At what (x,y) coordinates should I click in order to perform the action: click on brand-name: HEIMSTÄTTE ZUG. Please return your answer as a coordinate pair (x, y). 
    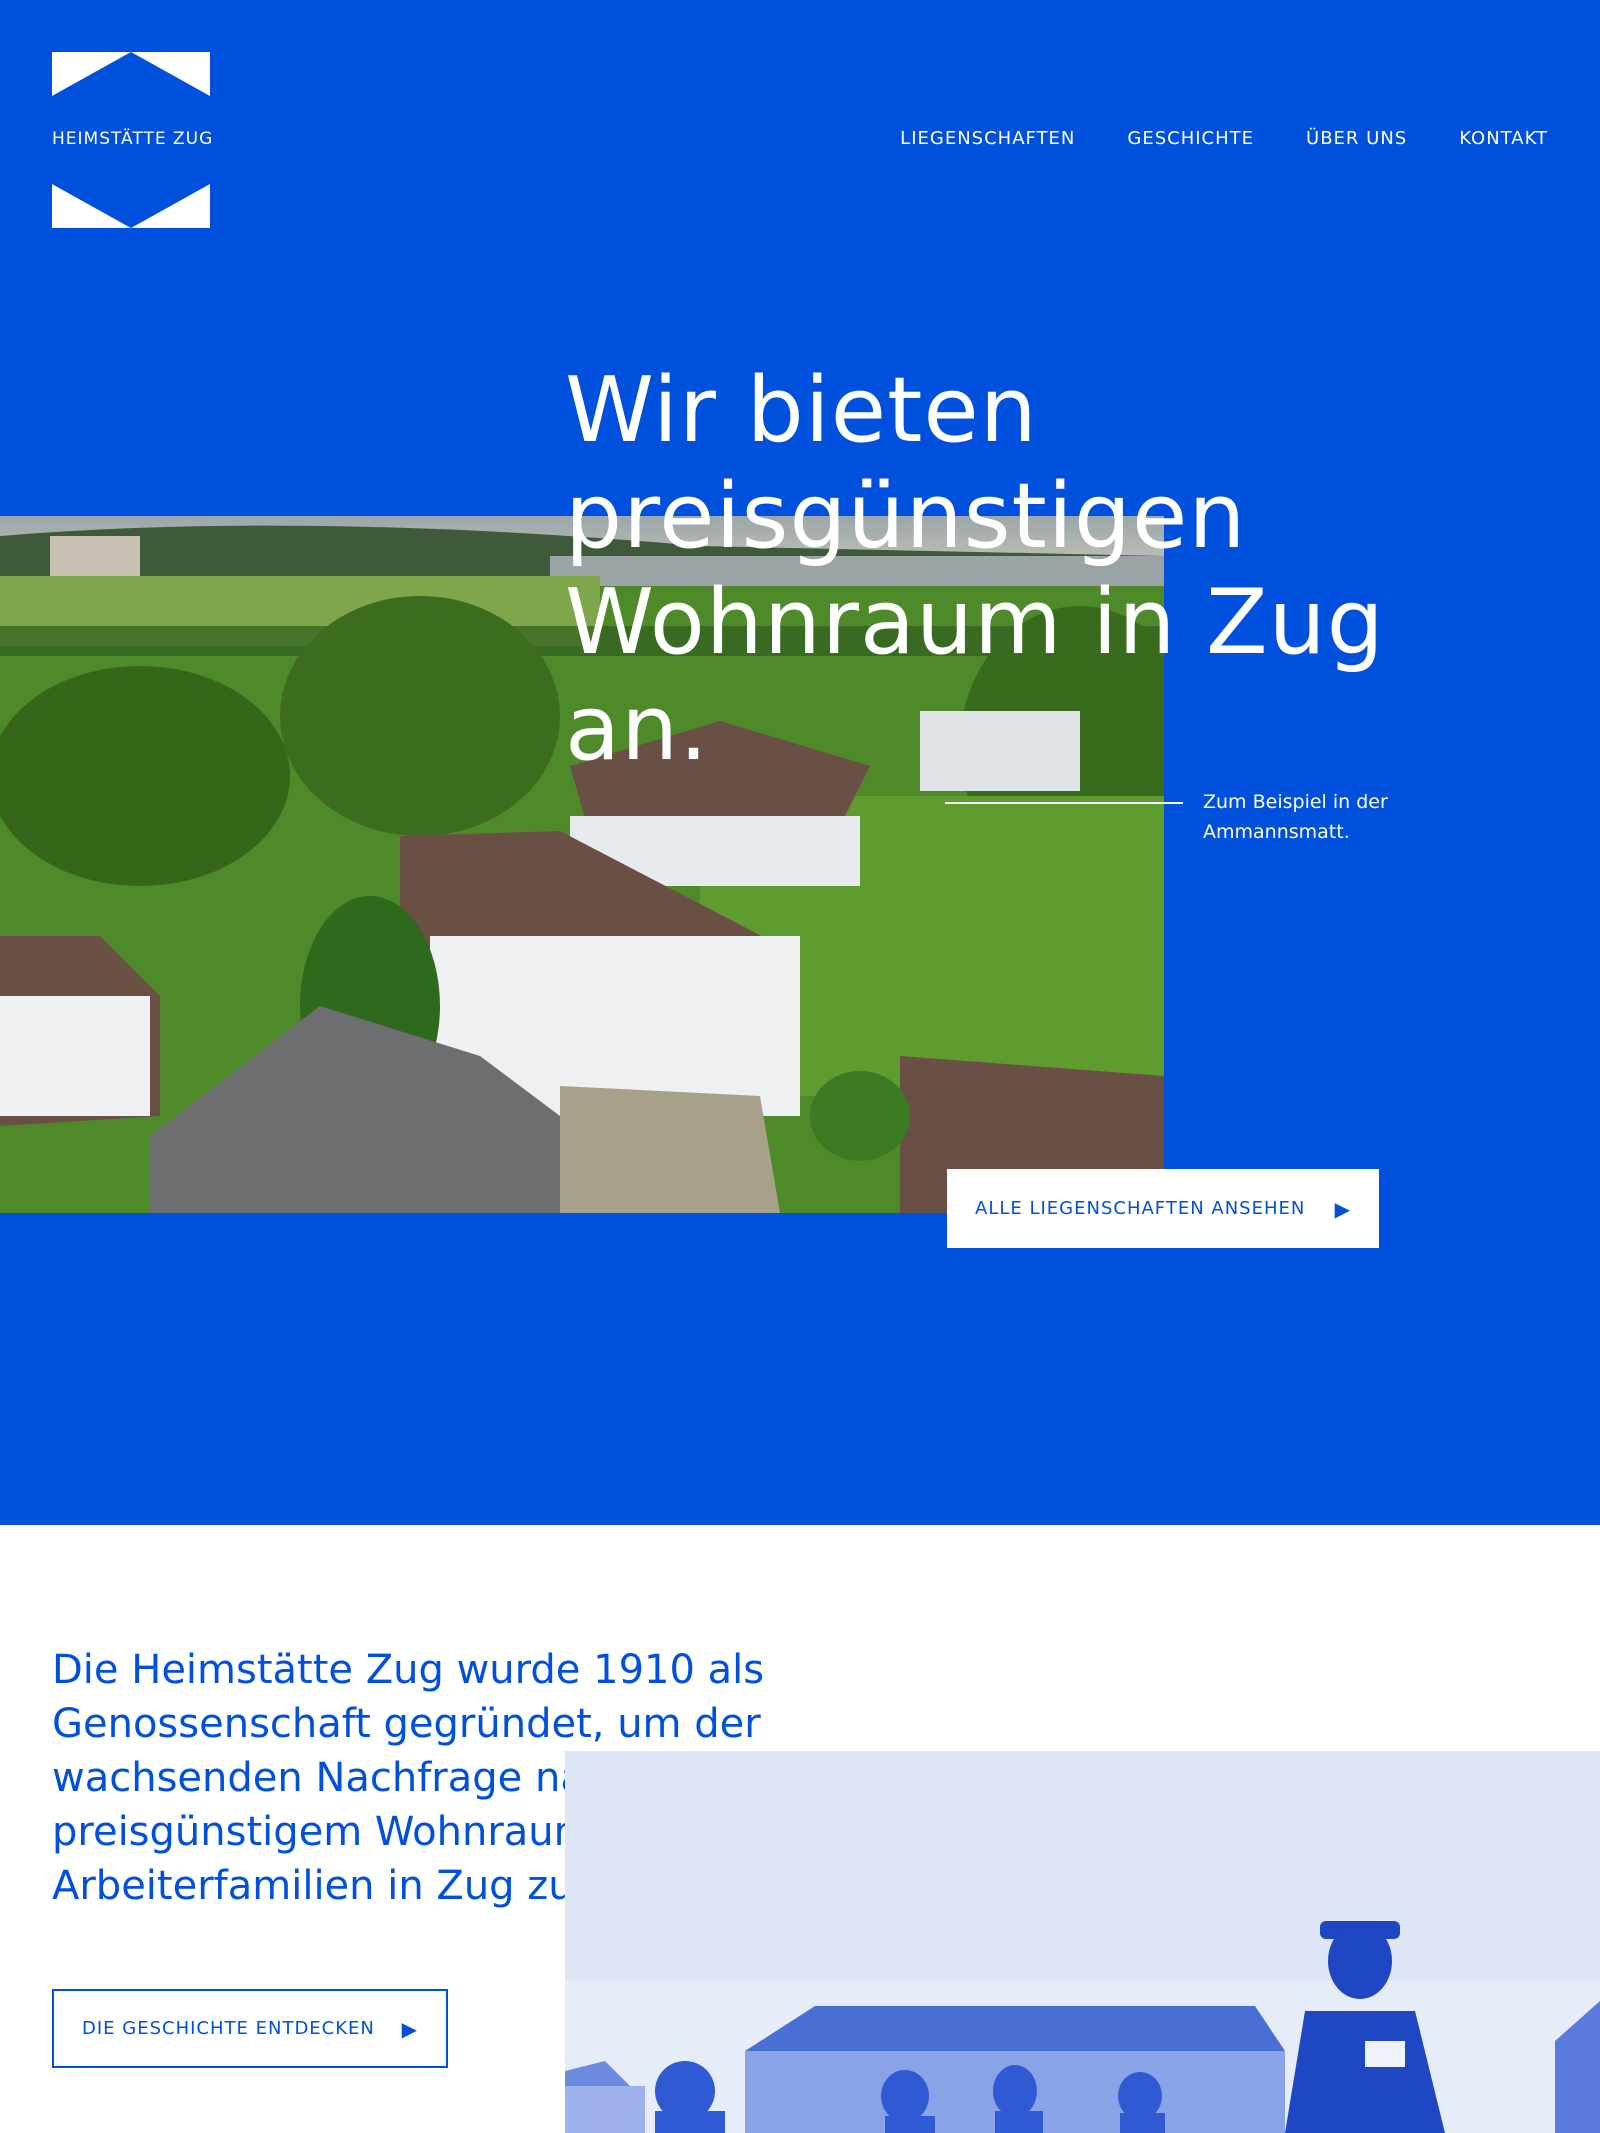
    Looking at the image, I should click on (133, 139).